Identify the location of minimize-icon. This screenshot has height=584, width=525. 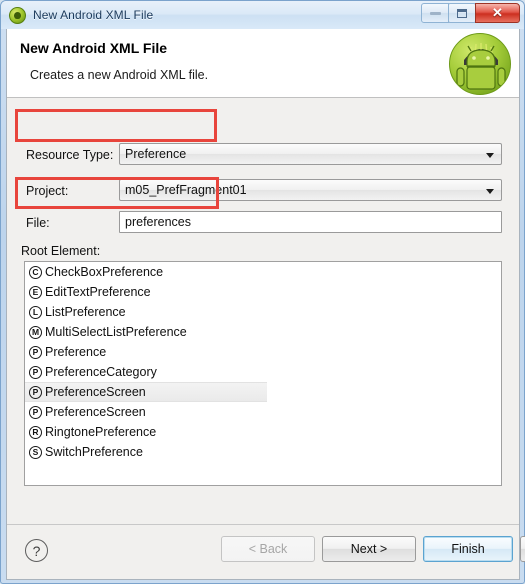
(435, 13).